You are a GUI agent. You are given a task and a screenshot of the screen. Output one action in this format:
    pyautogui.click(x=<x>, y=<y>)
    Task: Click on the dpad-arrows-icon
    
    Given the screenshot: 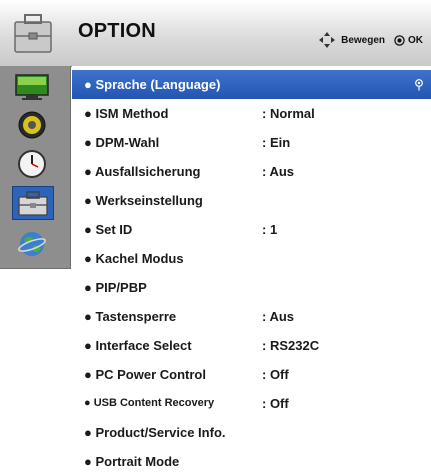 What is the action you would take?
    pyautogui.click(x=327, y=40)
    